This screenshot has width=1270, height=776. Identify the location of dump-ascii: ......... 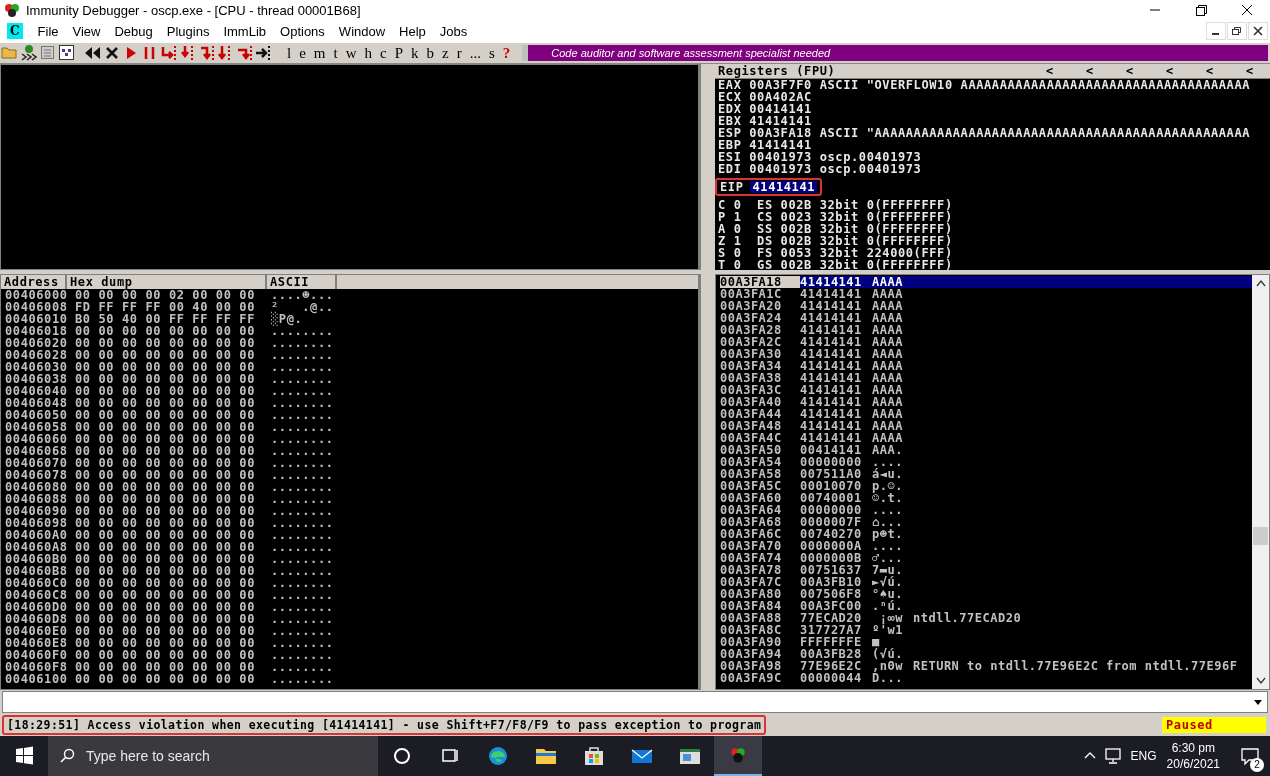
(302, 667).